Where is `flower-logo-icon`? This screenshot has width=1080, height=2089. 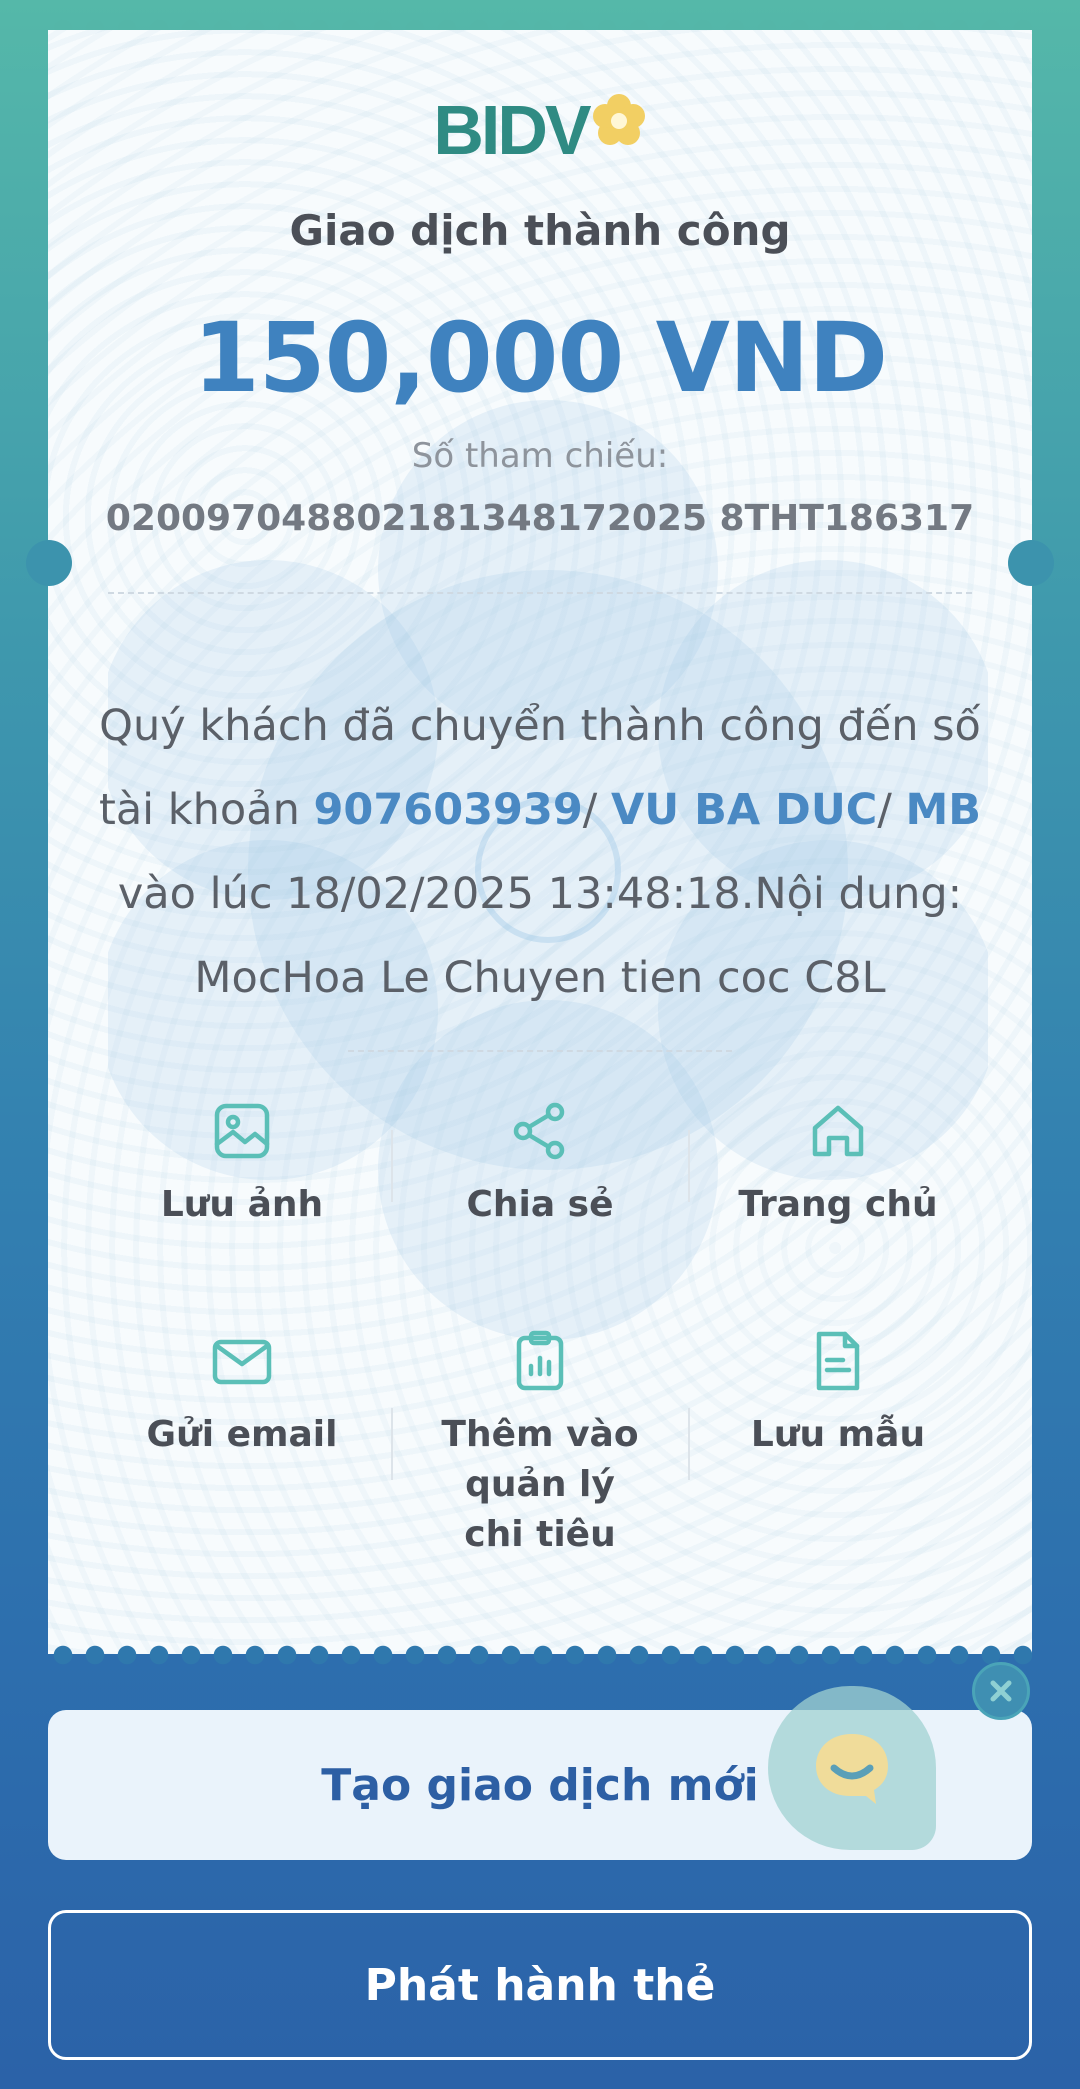
flower-logo-icon is located at coordinates (618, 119).